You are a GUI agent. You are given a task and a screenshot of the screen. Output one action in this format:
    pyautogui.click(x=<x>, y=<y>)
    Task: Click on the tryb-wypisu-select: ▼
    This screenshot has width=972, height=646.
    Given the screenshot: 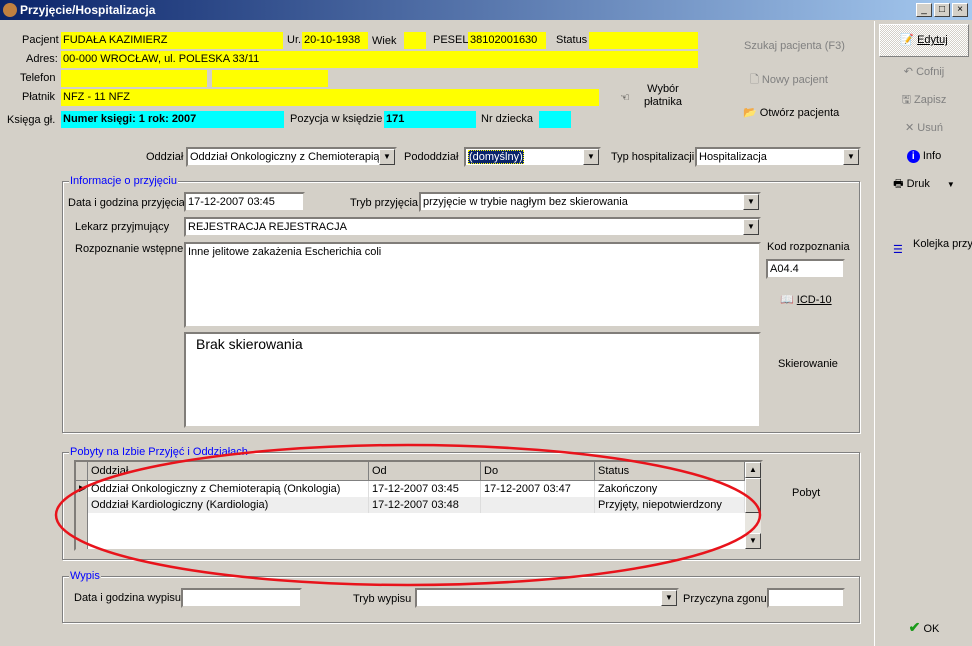 What is the action you would take?
    pyautogui.click(x=547, y=598)
    